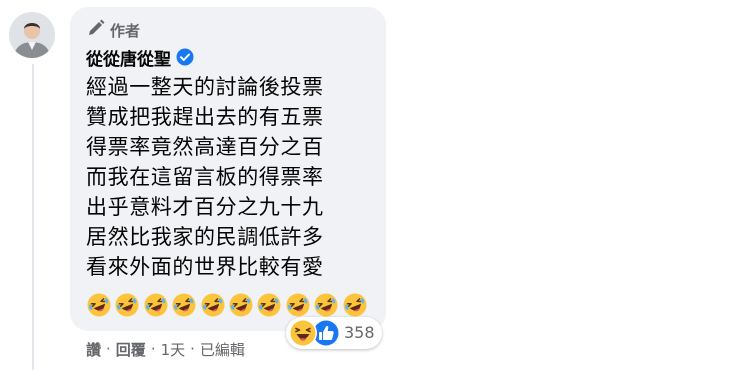 Image resolution: width=729 pixels, height=370 pixels. Describe the element at coordinates (334, 333) in the screenshot. I see `reaction-summary: 358` at that location.